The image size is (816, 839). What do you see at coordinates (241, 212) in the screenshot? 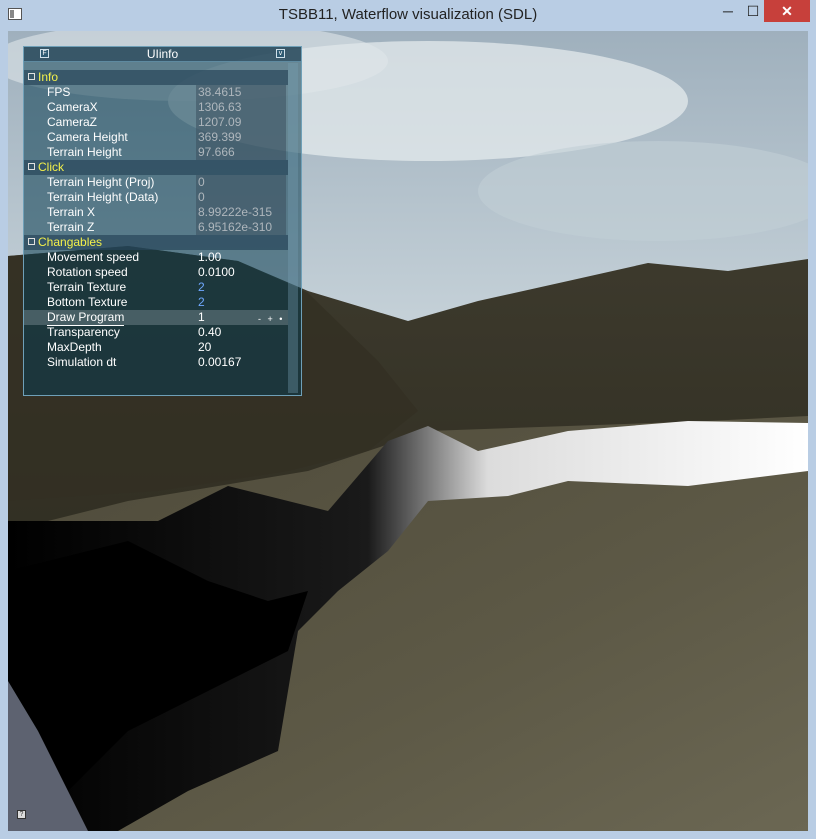
I see `row-value: 8.99222e-315` at bounding box center [241, 212].